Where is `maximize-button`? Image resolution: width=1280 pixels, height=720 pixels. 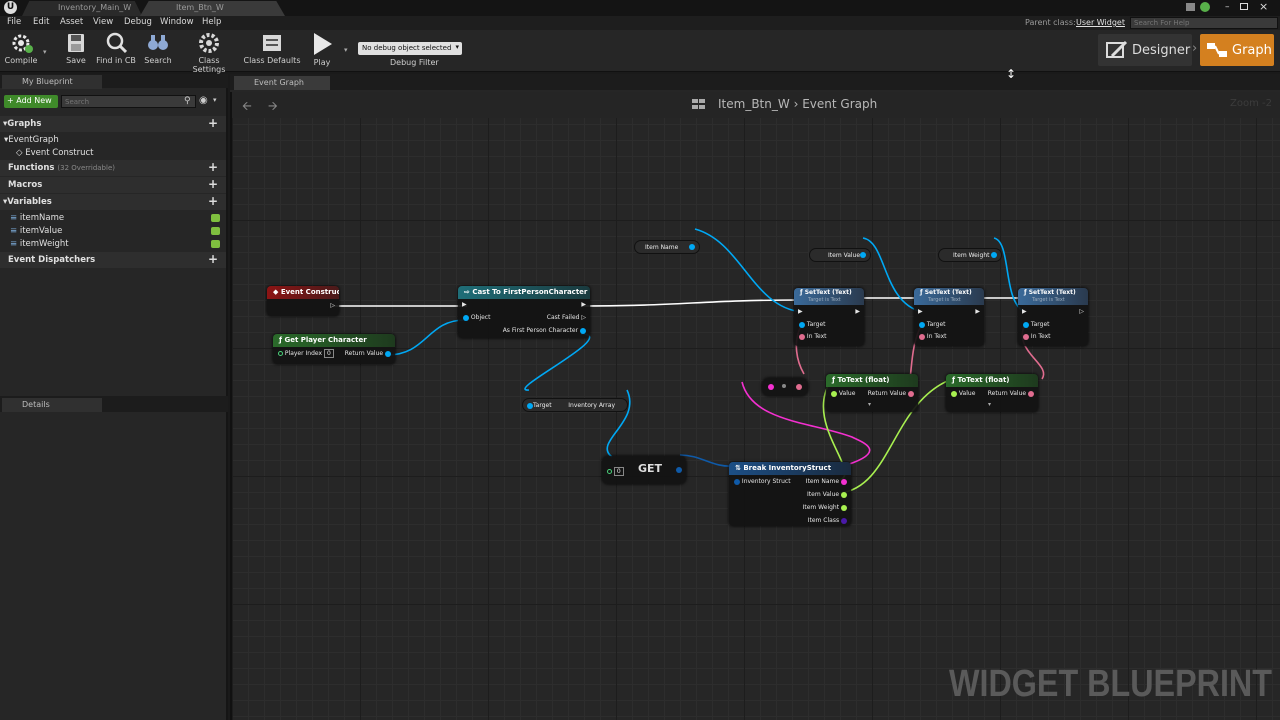
maximize-button is located at coordinates (1244, 6).